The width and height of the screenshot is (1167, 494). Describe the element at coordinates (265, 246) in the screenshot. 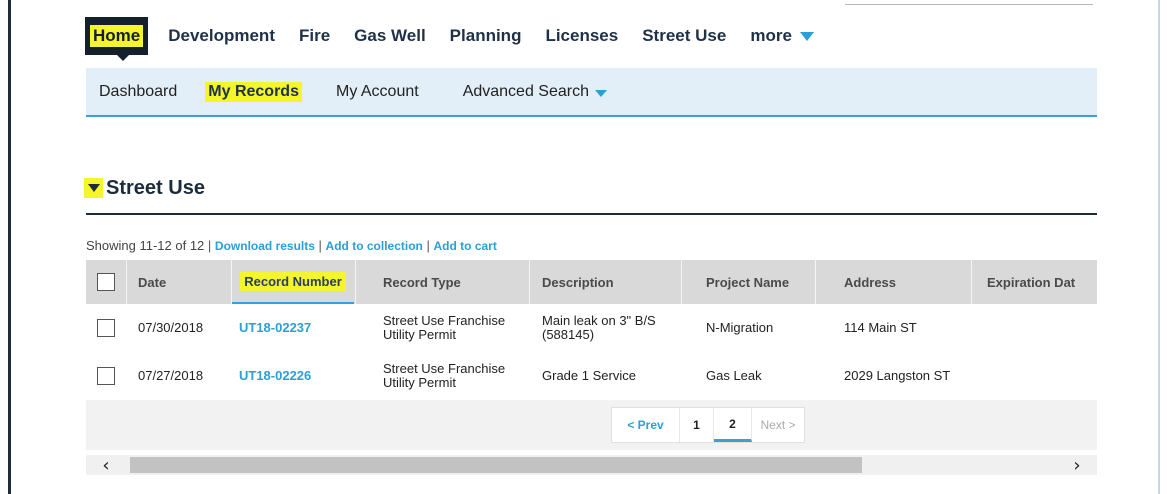

I see `download-results-link: Download results` at that location.